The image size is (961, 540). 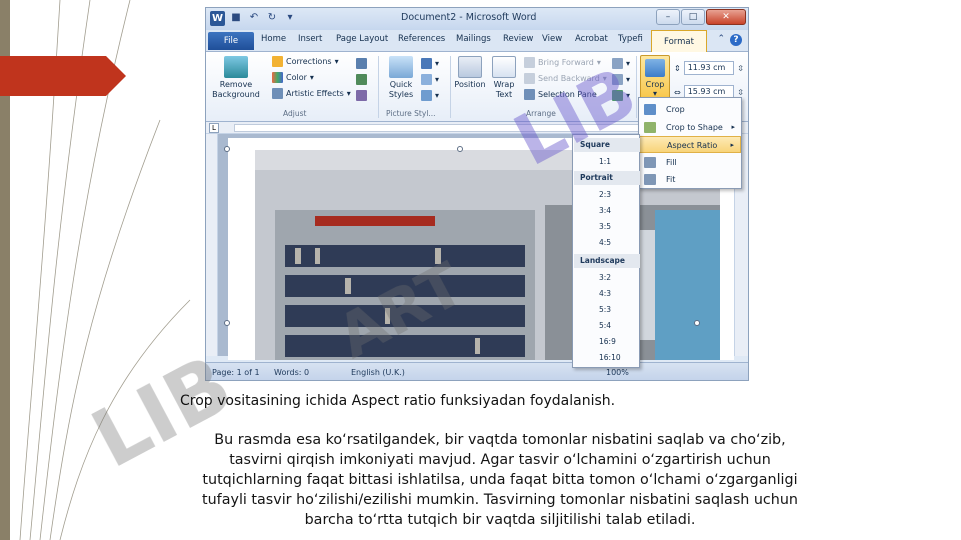 I want to click on picture-effects-button: ▾, so click(x=430, y=79).